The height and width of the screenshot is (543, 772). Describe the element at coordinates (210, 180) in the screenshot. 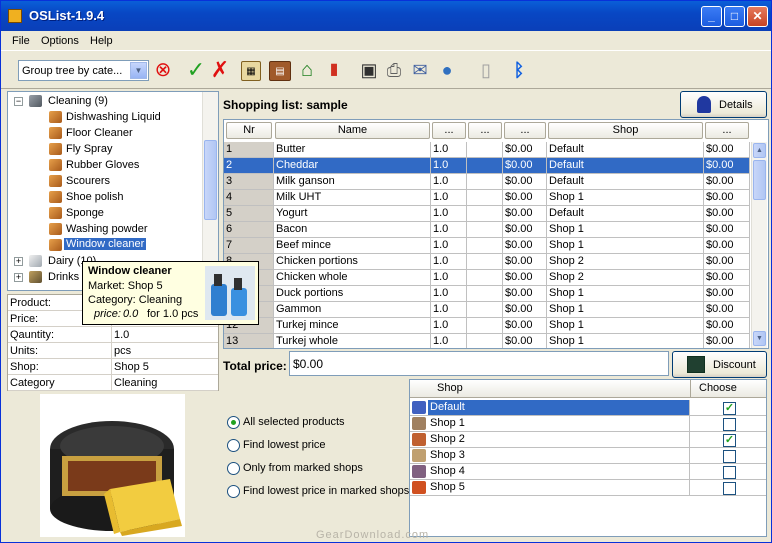

I see `tree-scroll-thumb` at that location.